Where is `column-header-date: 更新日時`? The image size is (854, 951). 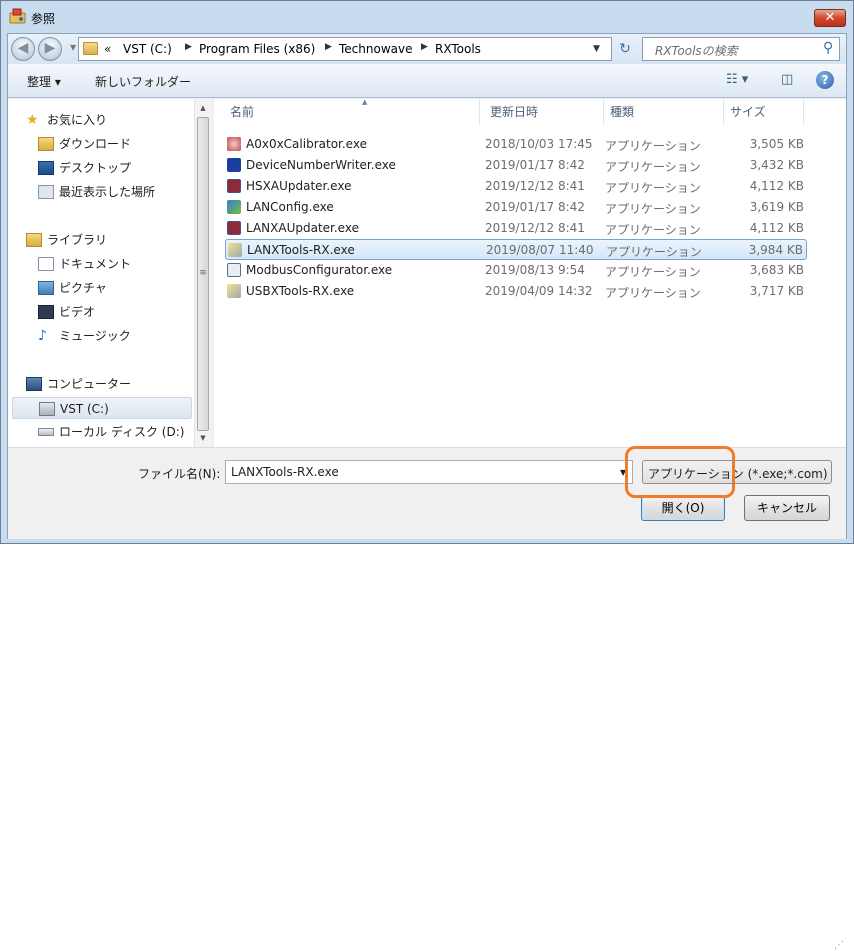
column-header-date: 更新日時 is located at coordinates (544, 112).